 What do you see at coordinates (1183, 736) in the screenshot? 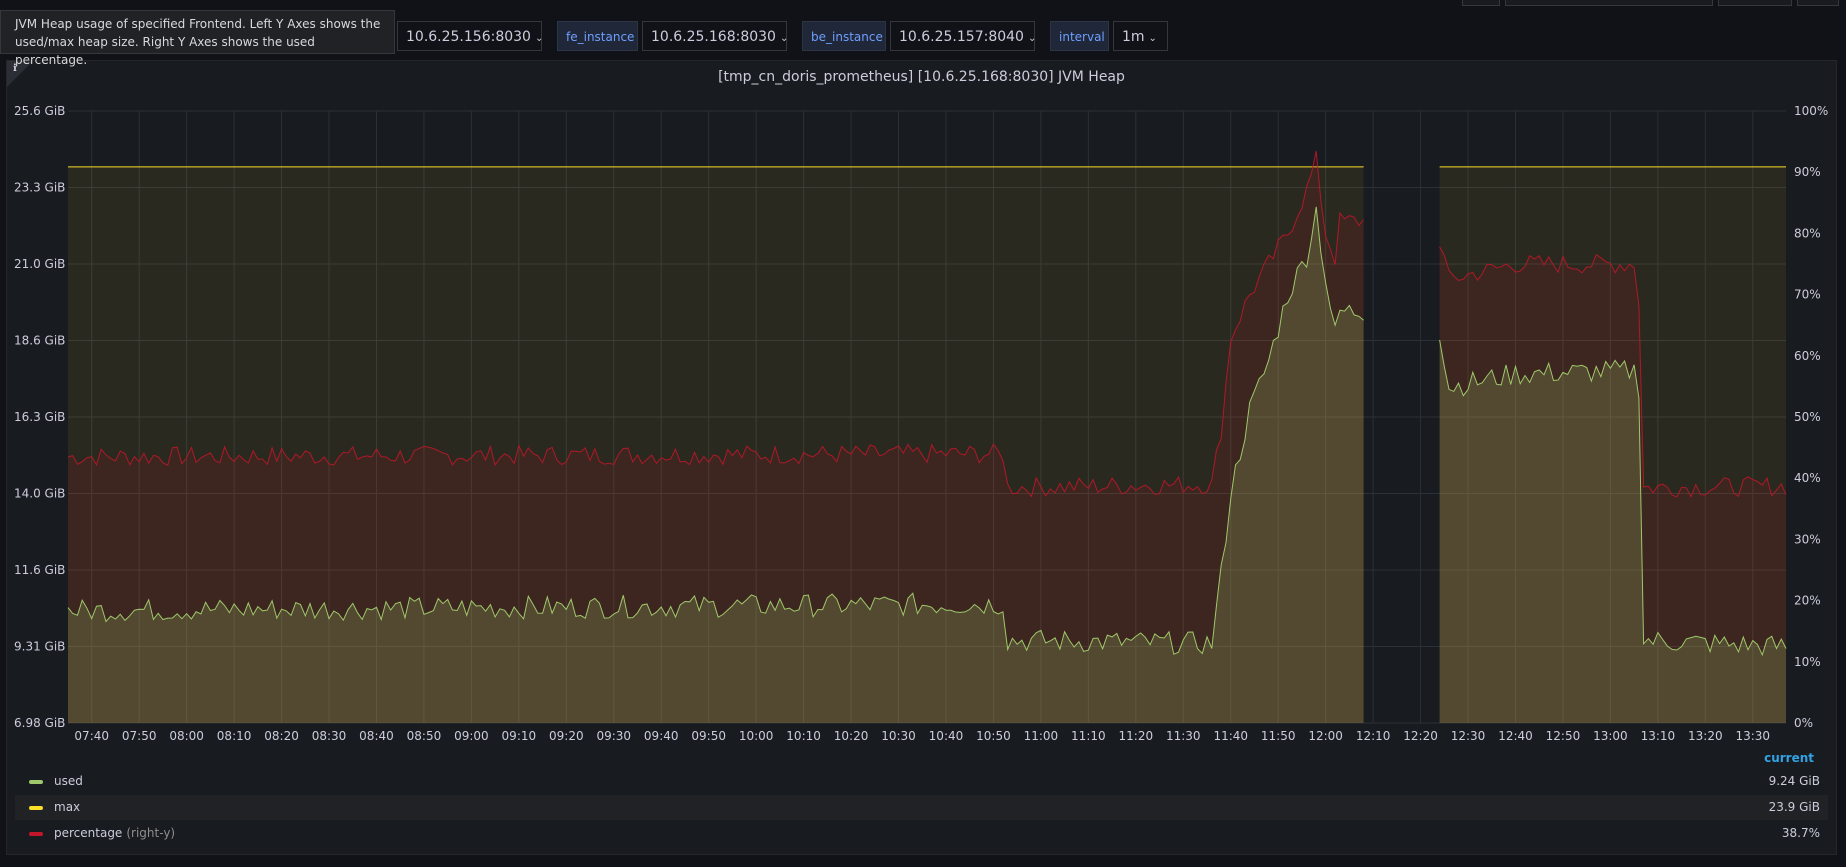
I see `x-tick-label: 11:30` at bounding box center [1183, 736].